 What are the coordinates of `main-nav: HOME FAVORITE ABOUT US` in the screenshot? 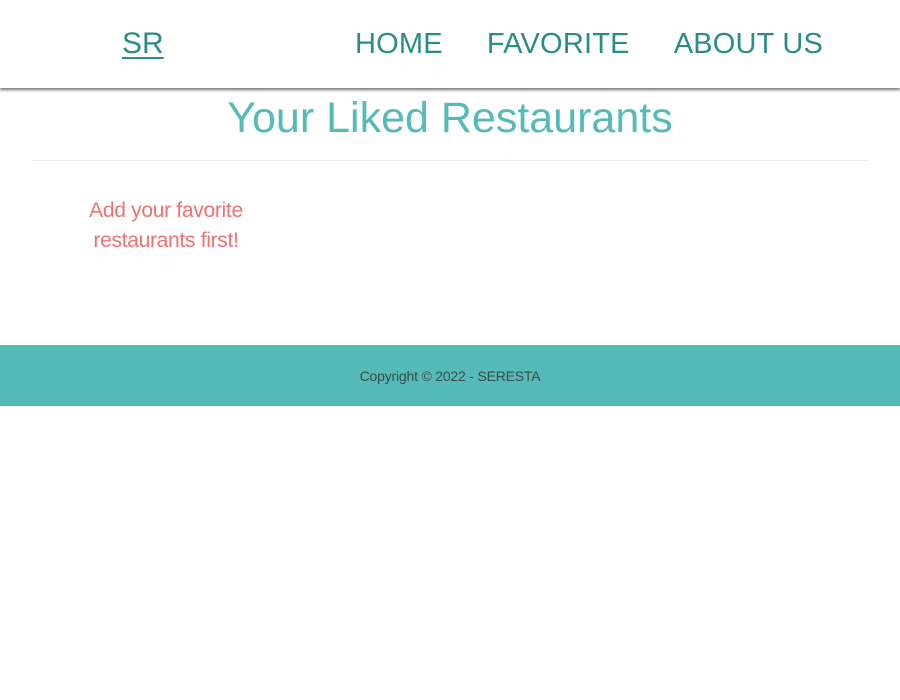 It's located at (589, 44).